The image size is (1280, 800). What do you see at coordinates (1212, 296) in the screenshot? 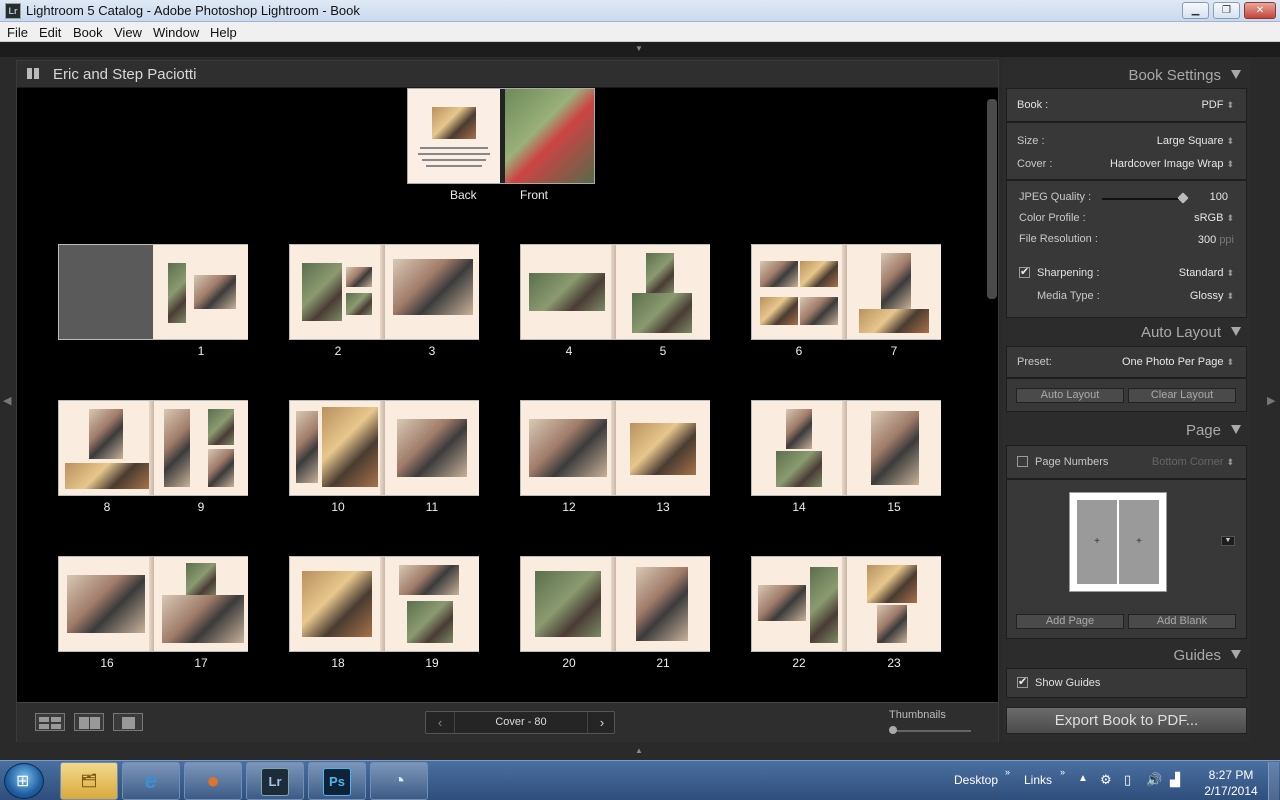
I see `media-type-select: Glossy ⬍` at bounding box center [1212, 296].